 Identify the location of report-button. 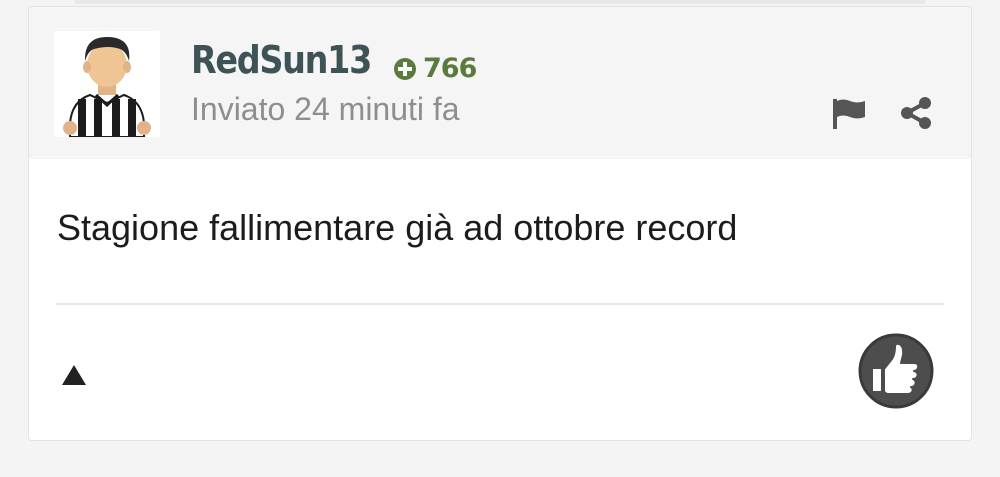
(849, 113).